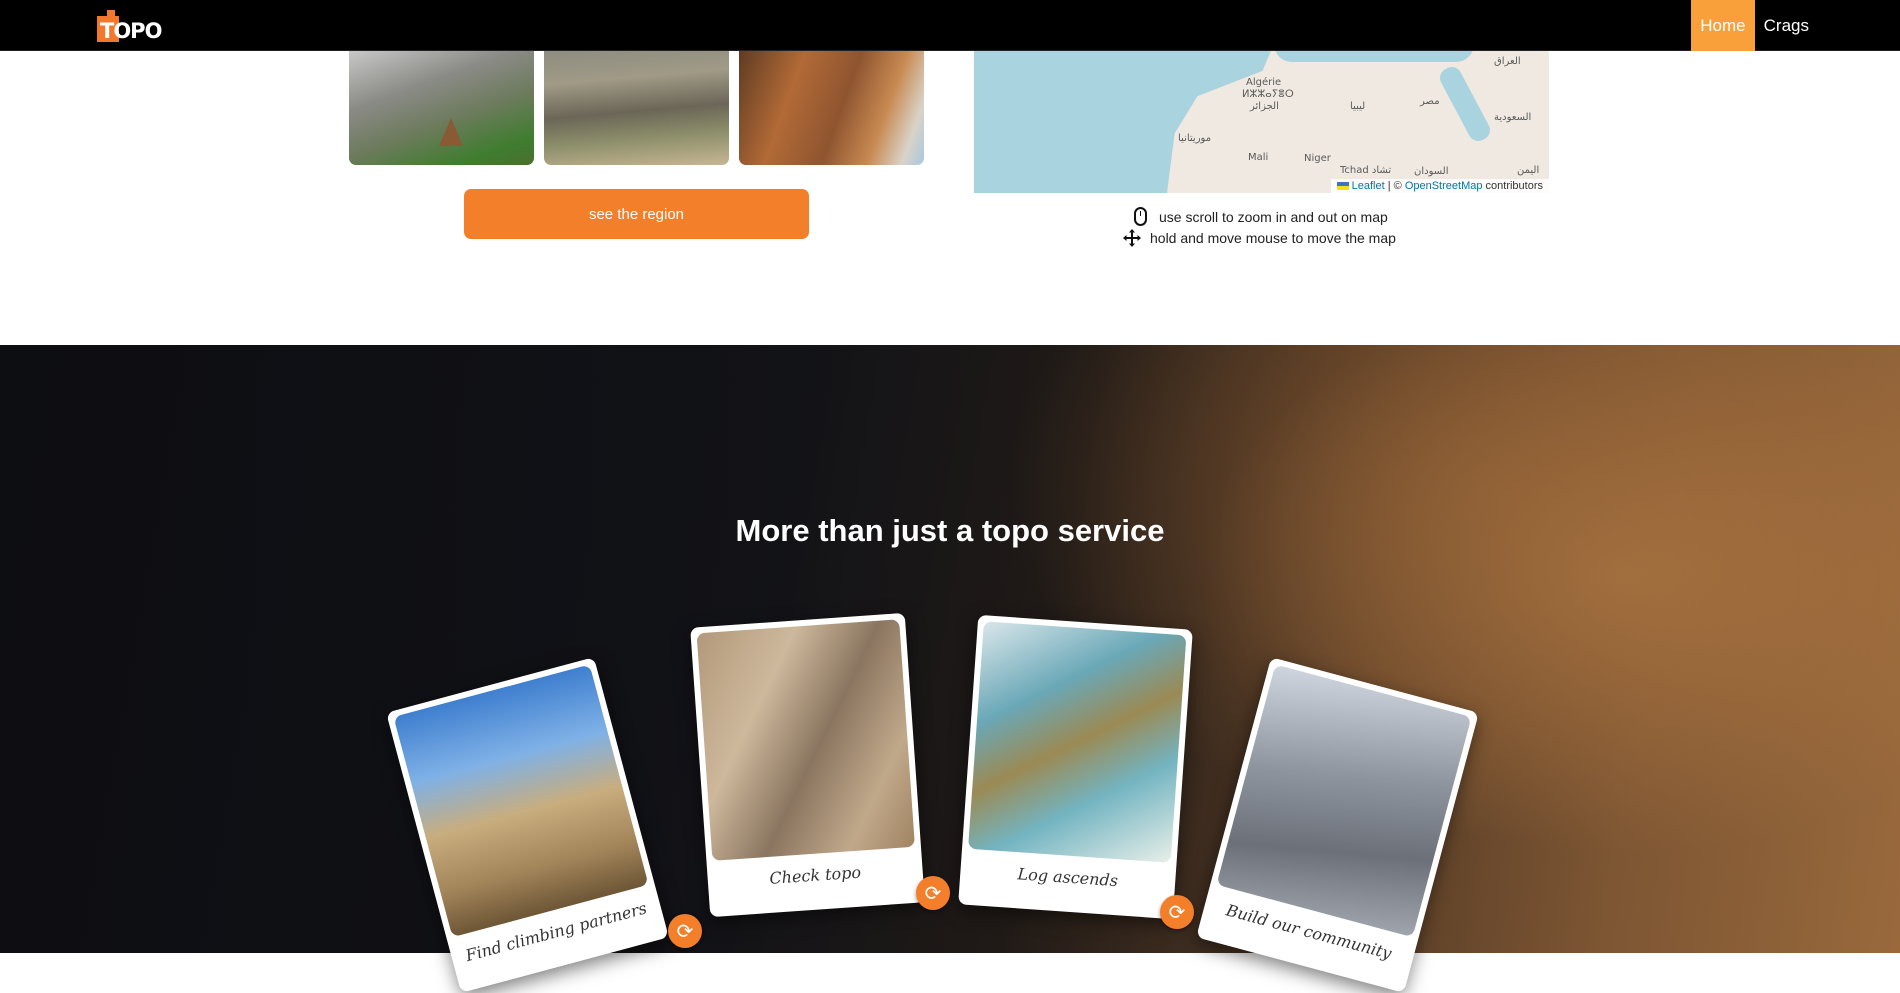 This screenshot has height=993, width=1900. I want to click on map-label-chad: Tchad تشاد, so click(1366, 170).